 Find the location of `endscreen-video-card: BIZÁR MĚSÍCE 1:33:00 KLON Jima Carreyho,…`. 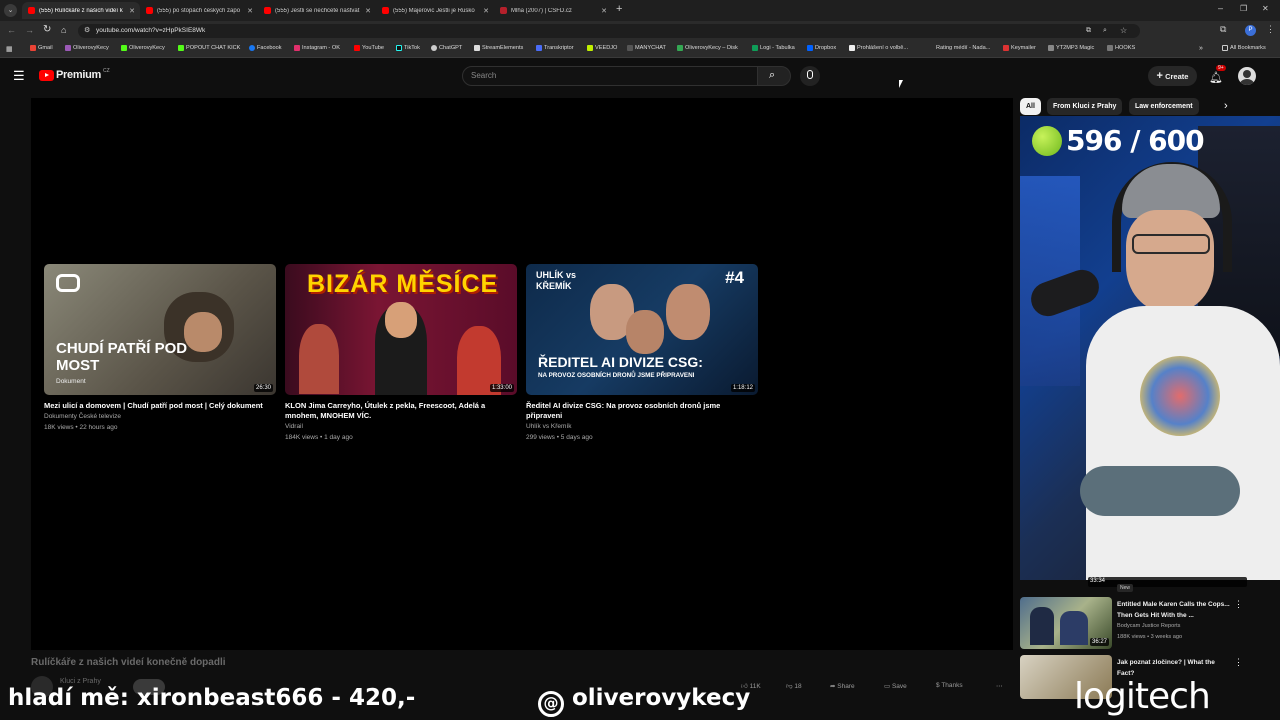

endscreen-video-card: BIZÁR MĚSÍCE 1:33:00 KLON Jima Carreyho,… is located at coordinates (401, 353).